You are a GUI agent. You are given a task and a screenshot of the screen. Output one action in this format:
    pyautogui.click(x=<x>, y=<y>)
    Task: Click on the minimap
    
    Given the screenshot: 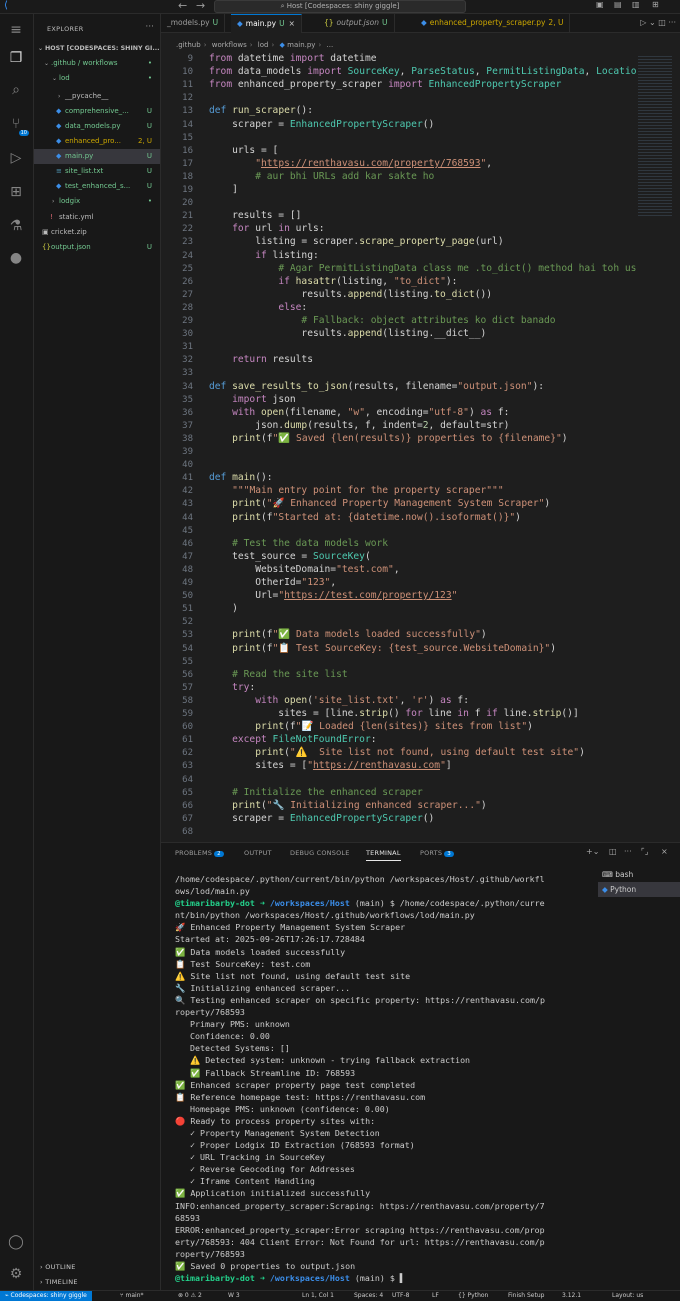 What is the action you would take?
    pyautogui.click(x=655, y=136)
    